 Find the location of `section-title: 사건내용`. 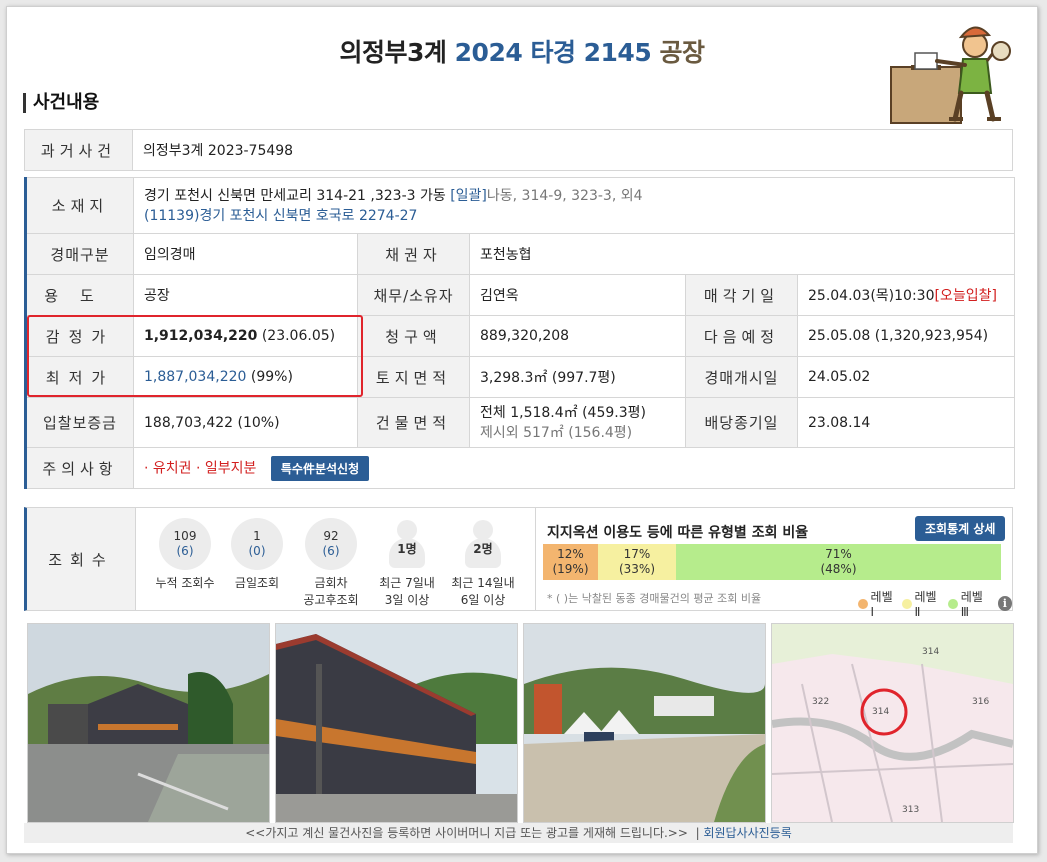

section-title: 사건내용 is located at coordinates (61, 103).